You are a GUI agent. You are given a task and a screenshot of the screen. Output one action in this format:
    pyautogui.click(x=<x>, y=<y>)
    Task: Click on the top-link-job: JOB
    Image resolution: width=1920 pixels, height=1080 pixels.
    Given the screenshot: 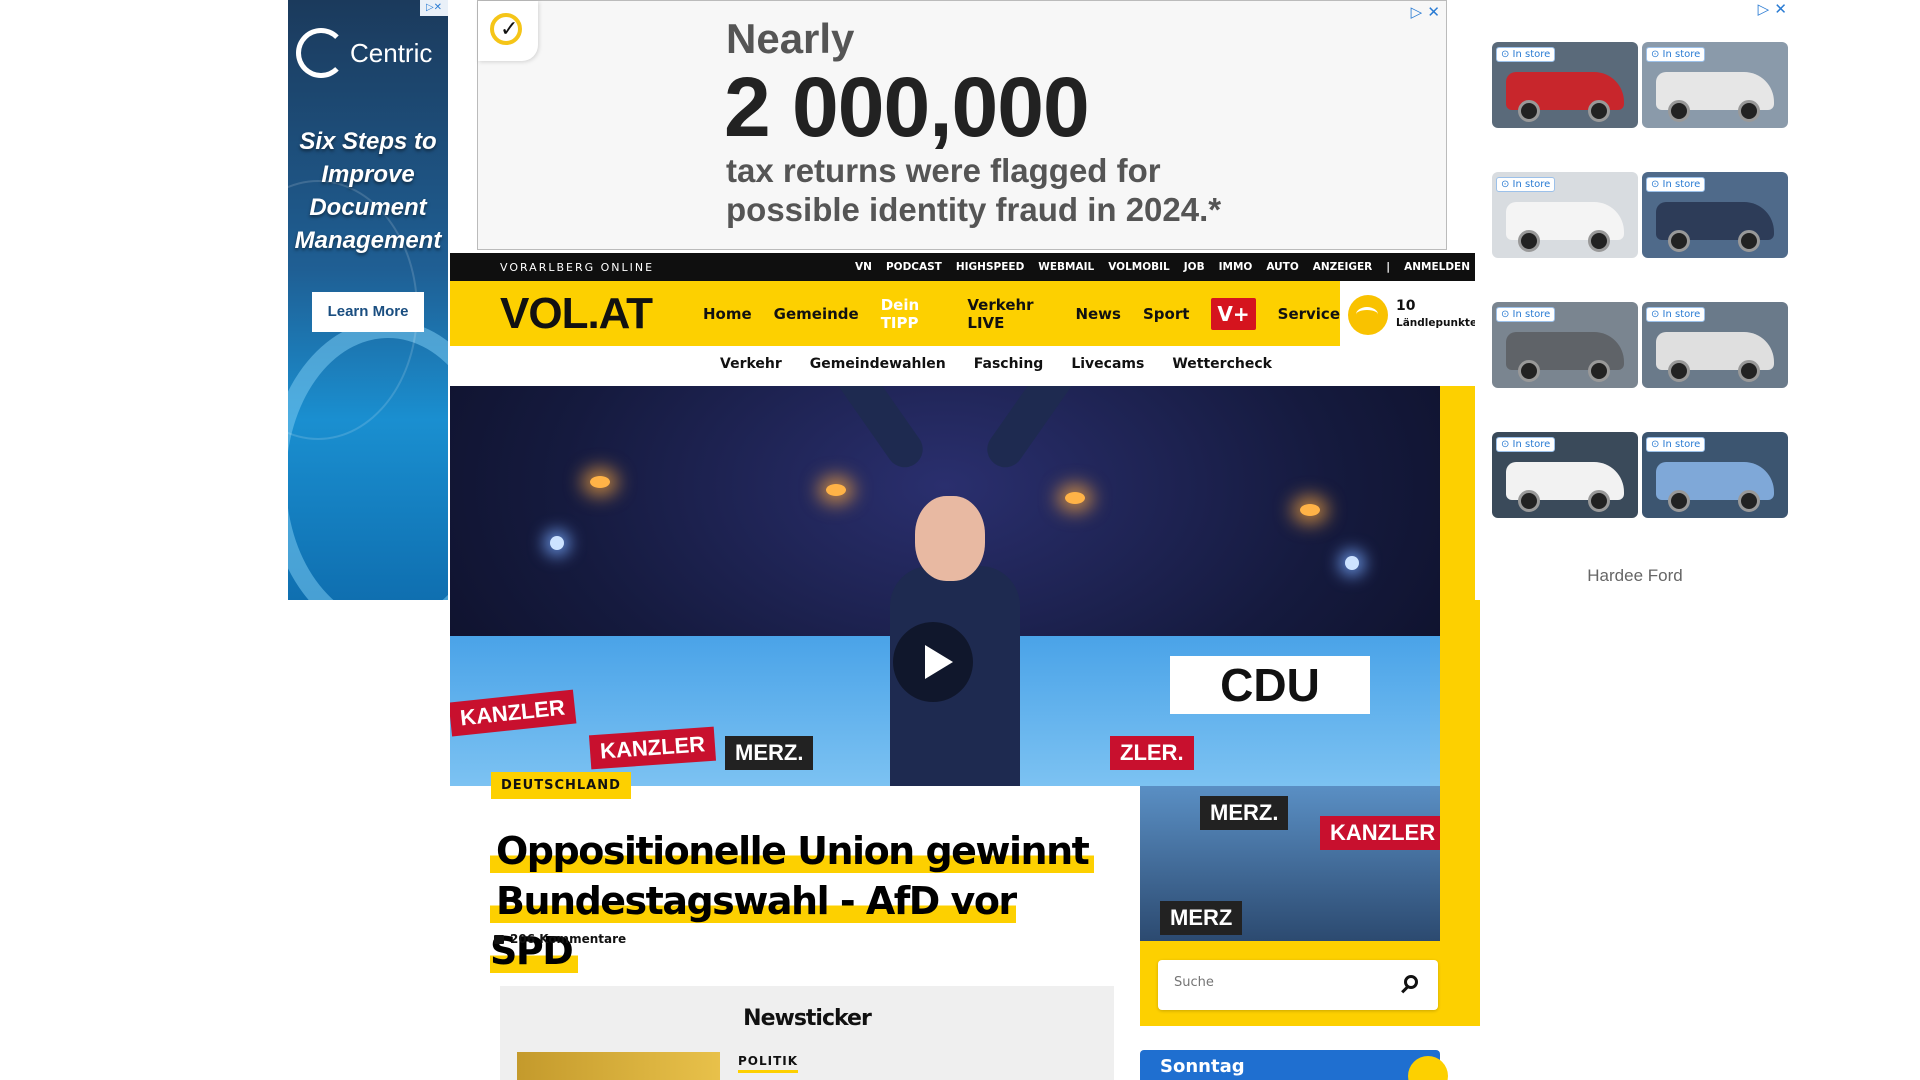 What is the action you would take?
    pyautogui.click(x=1194, y=267)
    